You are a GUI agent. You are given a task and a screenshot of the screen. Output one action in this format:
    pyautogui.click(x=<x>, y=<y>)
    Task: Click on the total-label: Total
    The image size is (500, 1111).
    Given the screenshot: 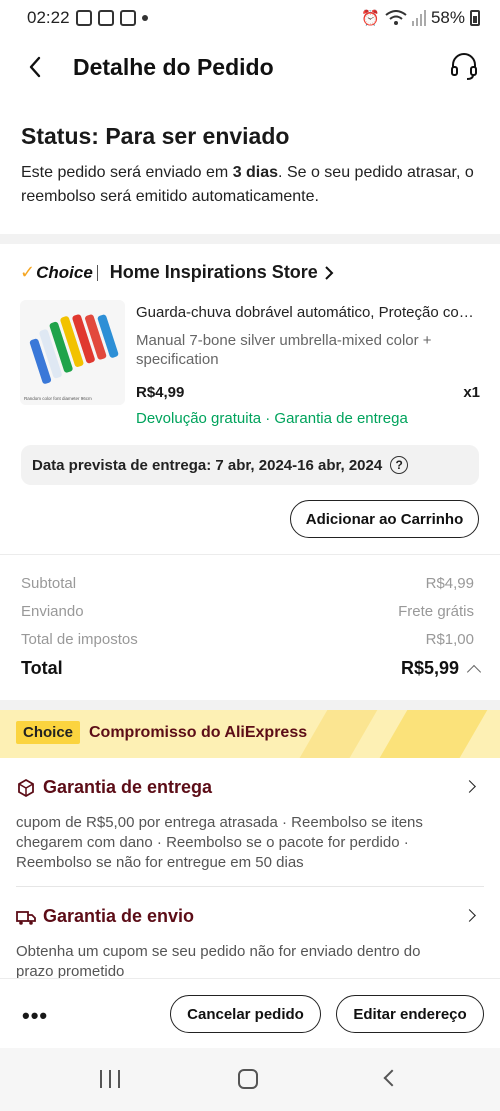 What is the action you would take?
    pyautogui.click(x=42, y=668)
    